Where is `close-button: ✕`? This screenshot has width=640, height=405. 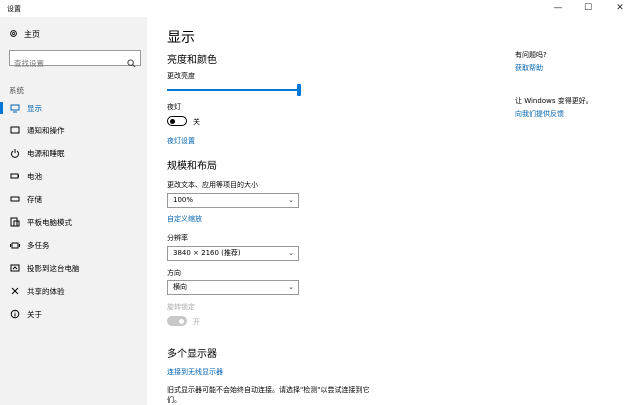
close-button: ✕ is located at coordinates (620, 8).